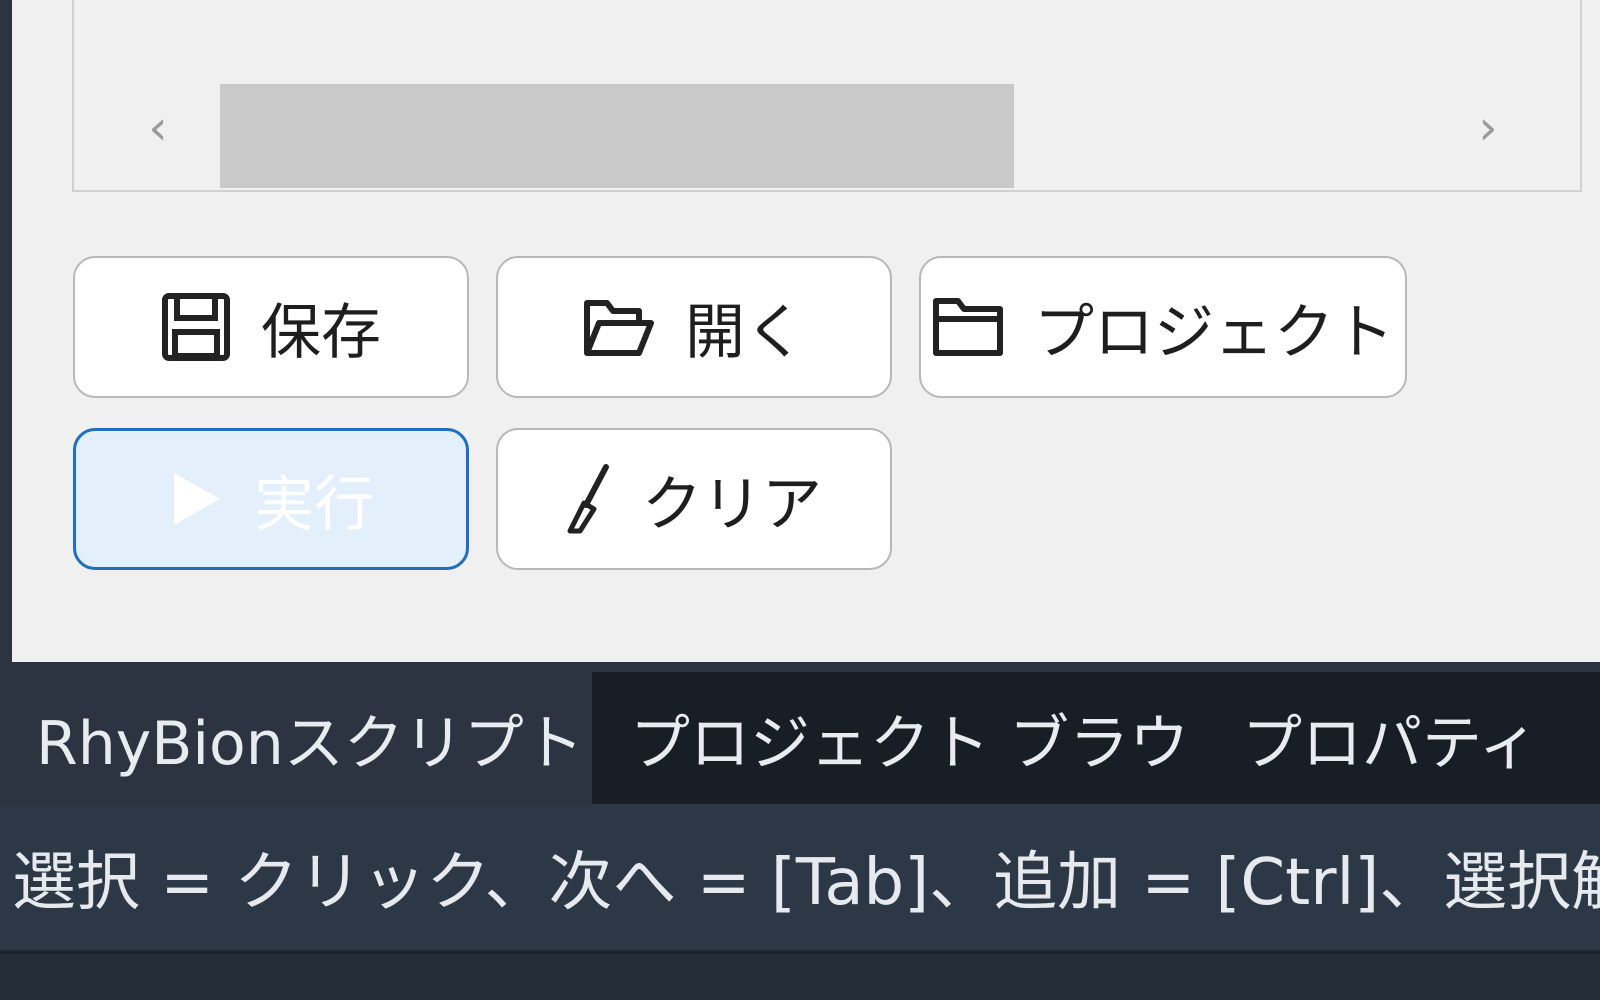  What do you see at coordinates (732, 504) in the screenshot?
I see `clear-button-label: クリア` at bounding box center [732, 504].